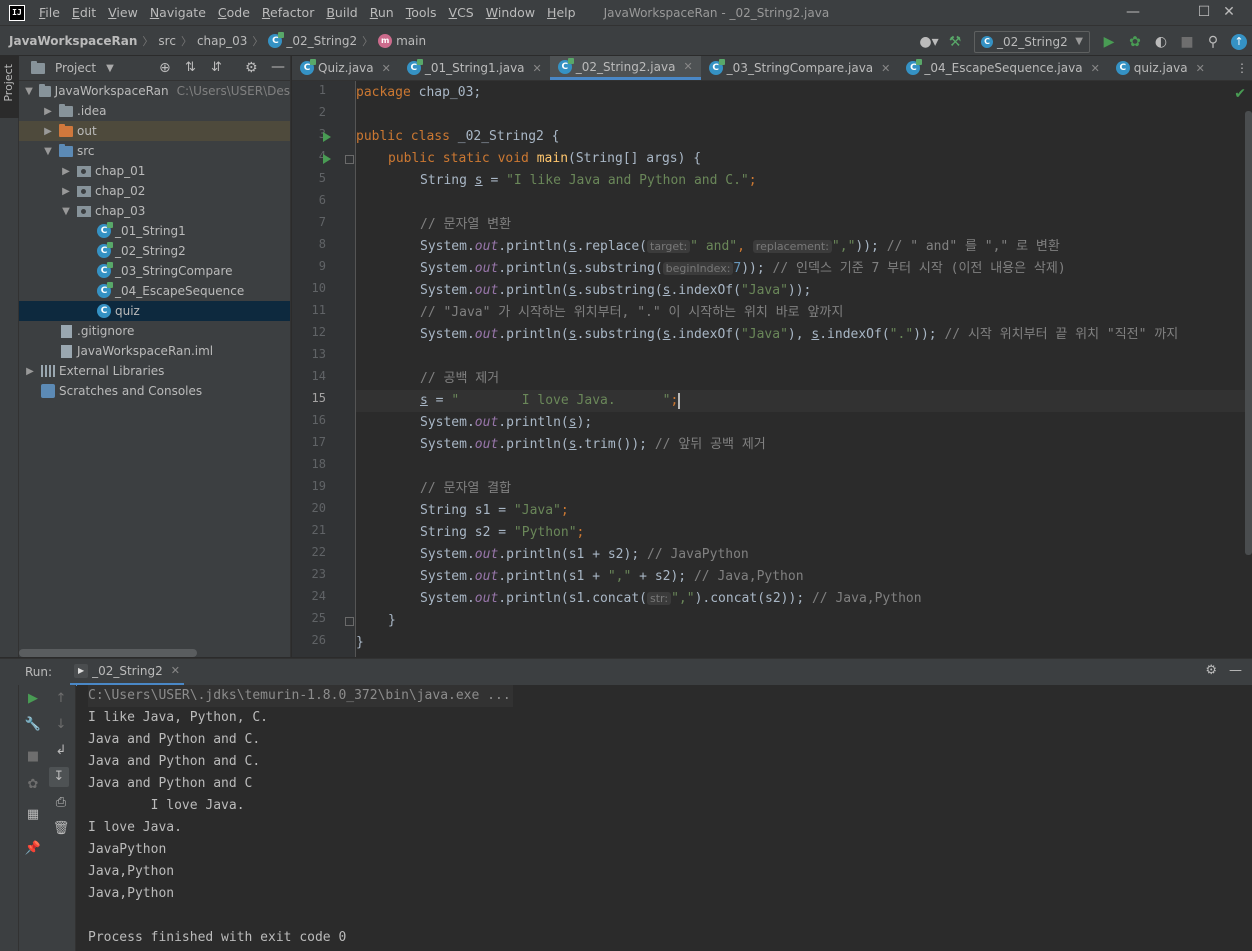 The image size is (1252, 951). What do you see at coordinates (561, 12) in the screenshot?
I see `menu-help: Help` at bounding box center [561, 12].